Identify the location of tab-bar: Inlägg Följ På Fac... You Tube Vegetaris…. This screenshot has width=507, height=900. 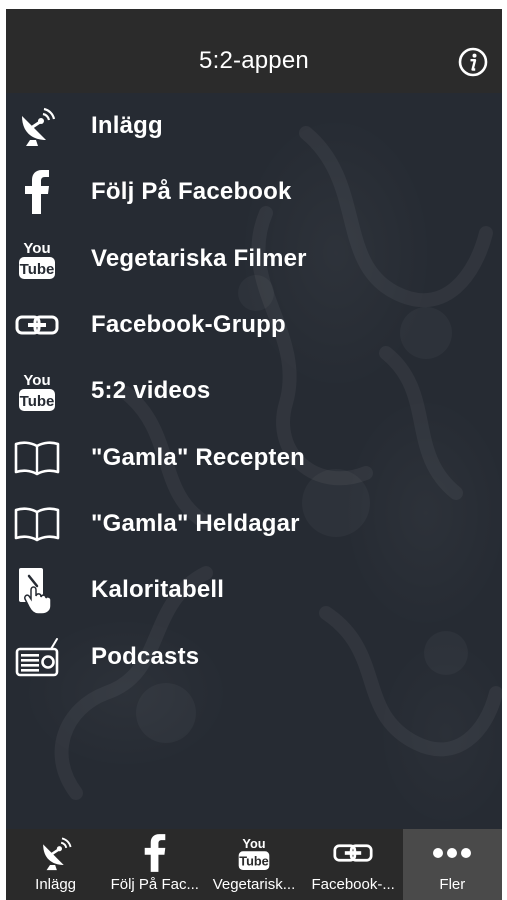
(254, 864).